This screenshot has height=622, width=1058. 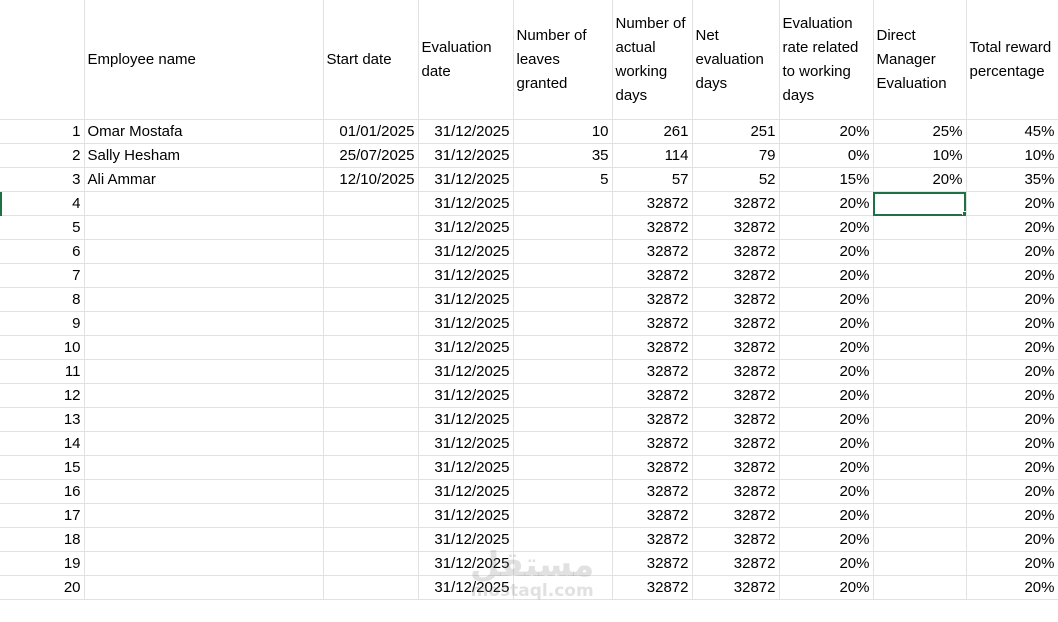 I want to click on cell-row-index: 3, so click(x=42, y=179).